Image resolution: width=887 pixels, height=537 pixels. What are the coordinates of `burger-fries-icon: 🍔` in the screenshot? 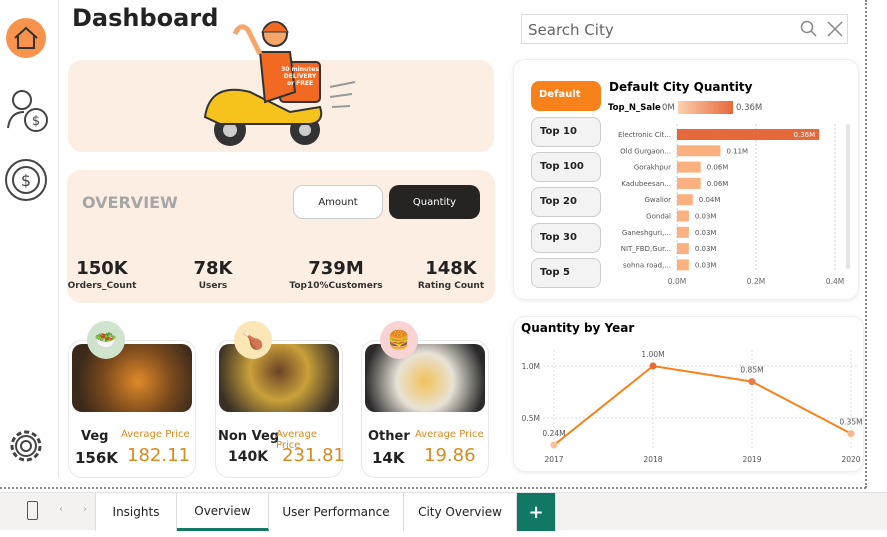 It's located at (399, 340).